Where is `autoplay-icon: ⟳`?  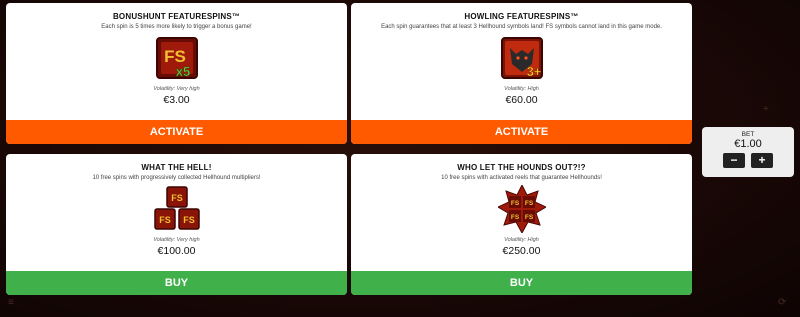 autoplay-icon: ⟳ is located at coordinates (782, 302).